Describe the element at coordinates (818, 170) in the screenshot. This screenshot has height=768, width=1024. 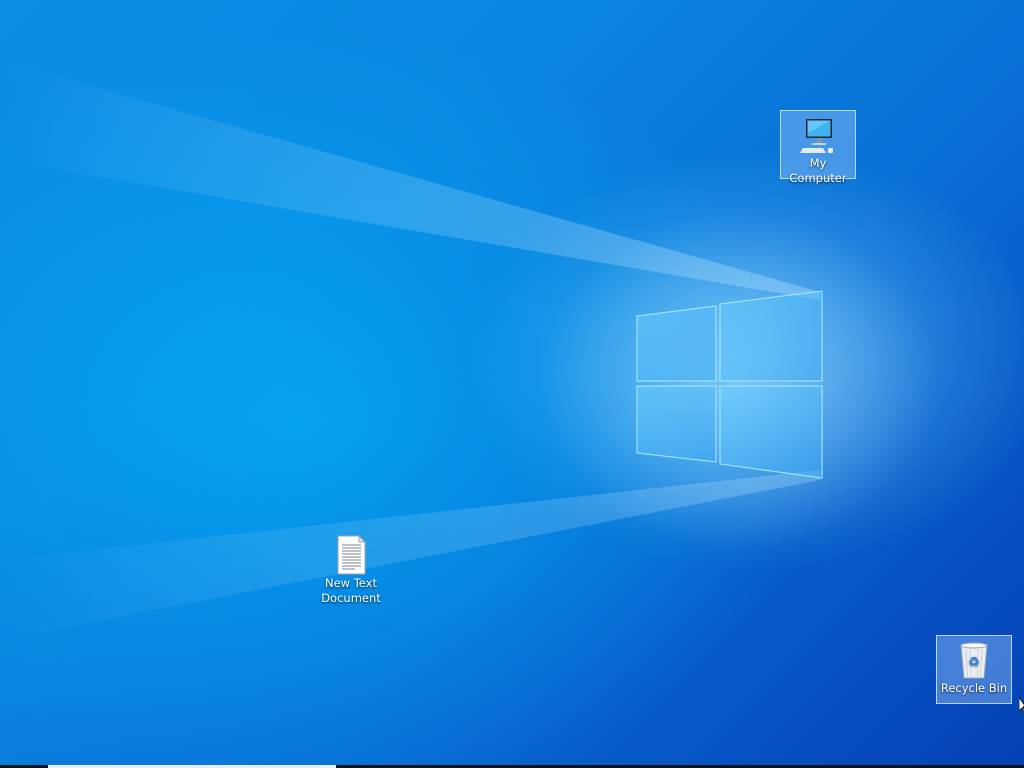
I see `desktop-icon-label: My Computer` at that location.